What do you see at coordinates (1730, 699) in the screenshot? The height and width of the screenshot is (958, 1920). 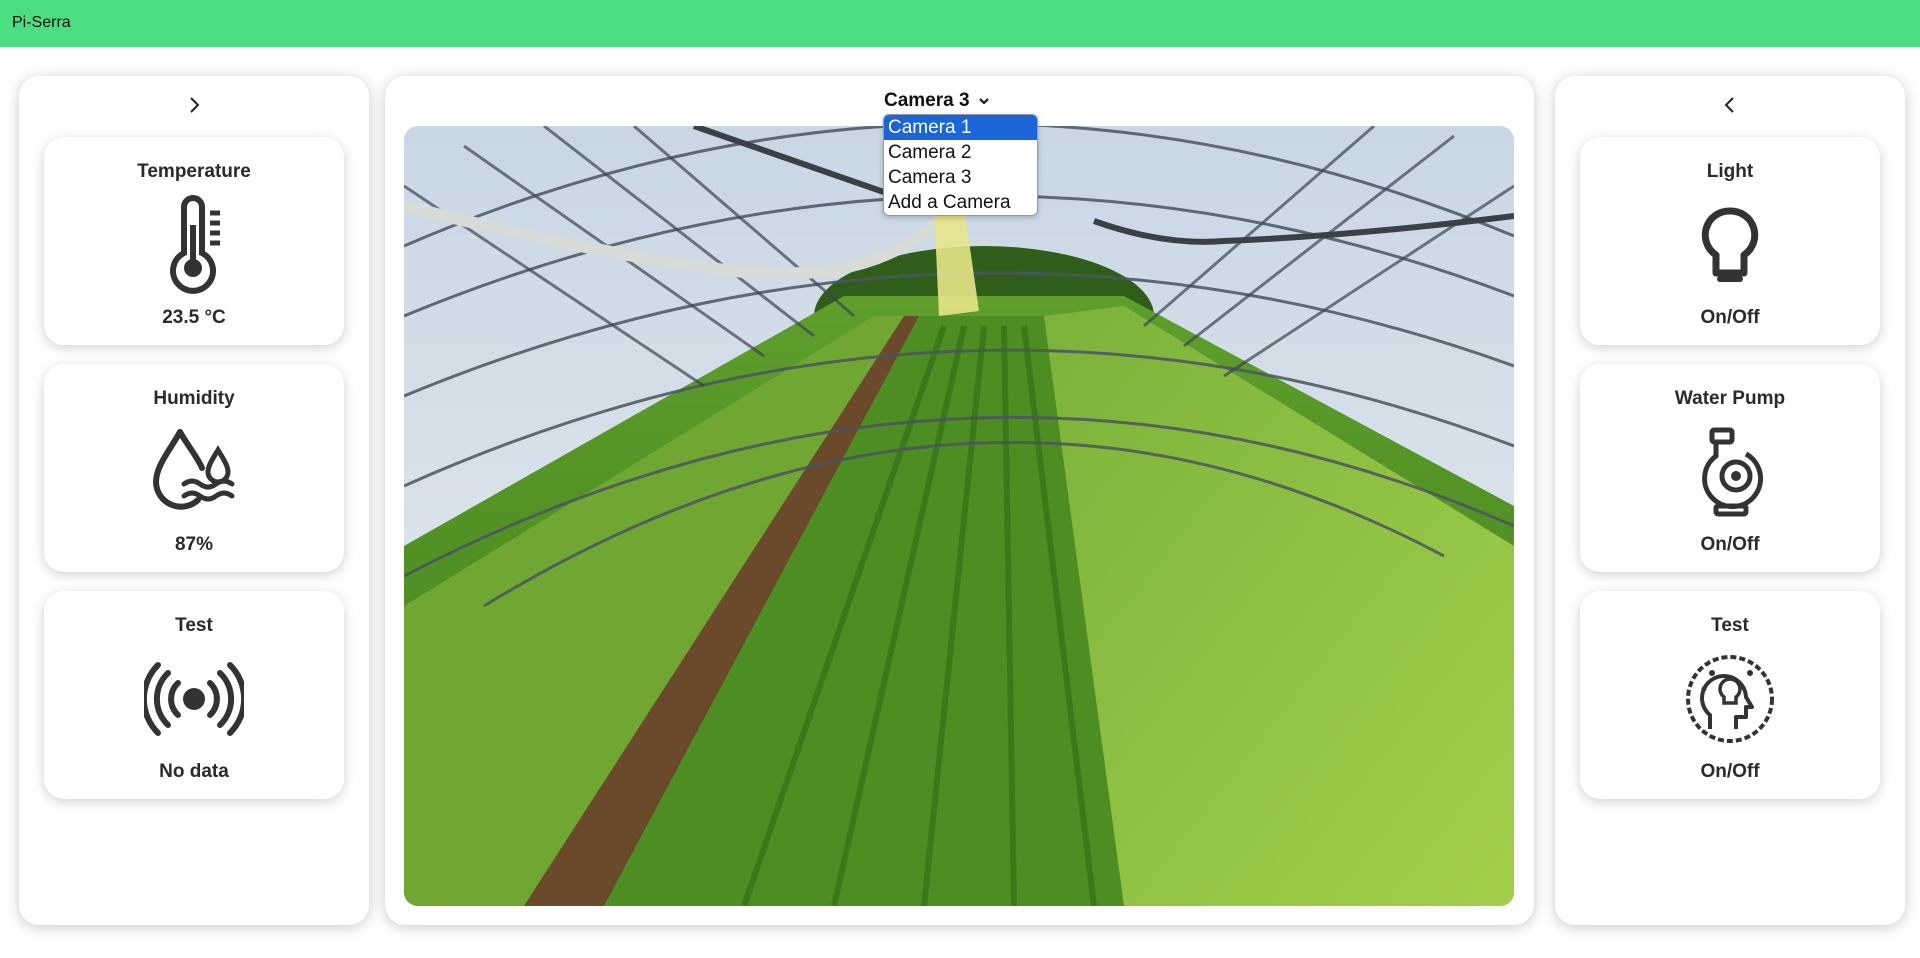 I see `idea-head-icon` at bounding box center [1730, 699].